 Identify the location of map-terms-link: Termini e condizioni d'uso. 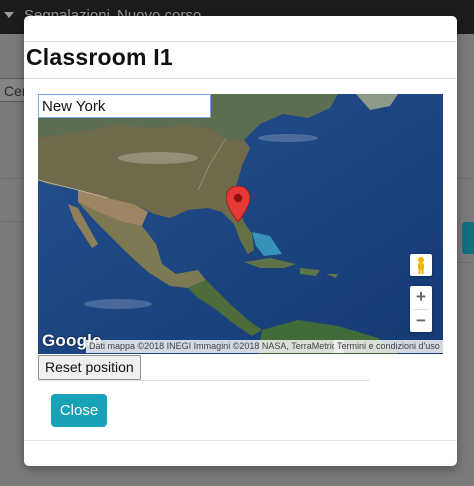
(388, 346).